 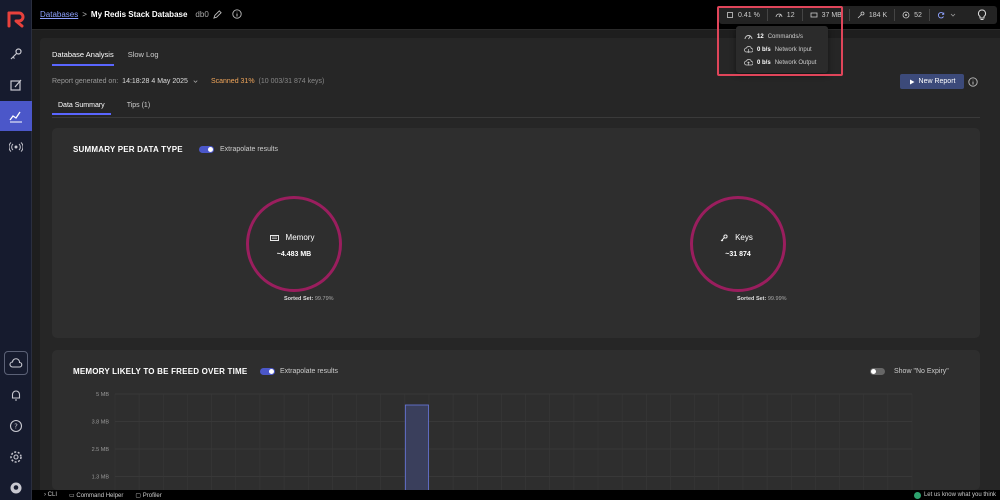 What do you see at coordinates (217, 14) in the screenshot?
I see `pencil-icon` at bounding box center [217, 14].